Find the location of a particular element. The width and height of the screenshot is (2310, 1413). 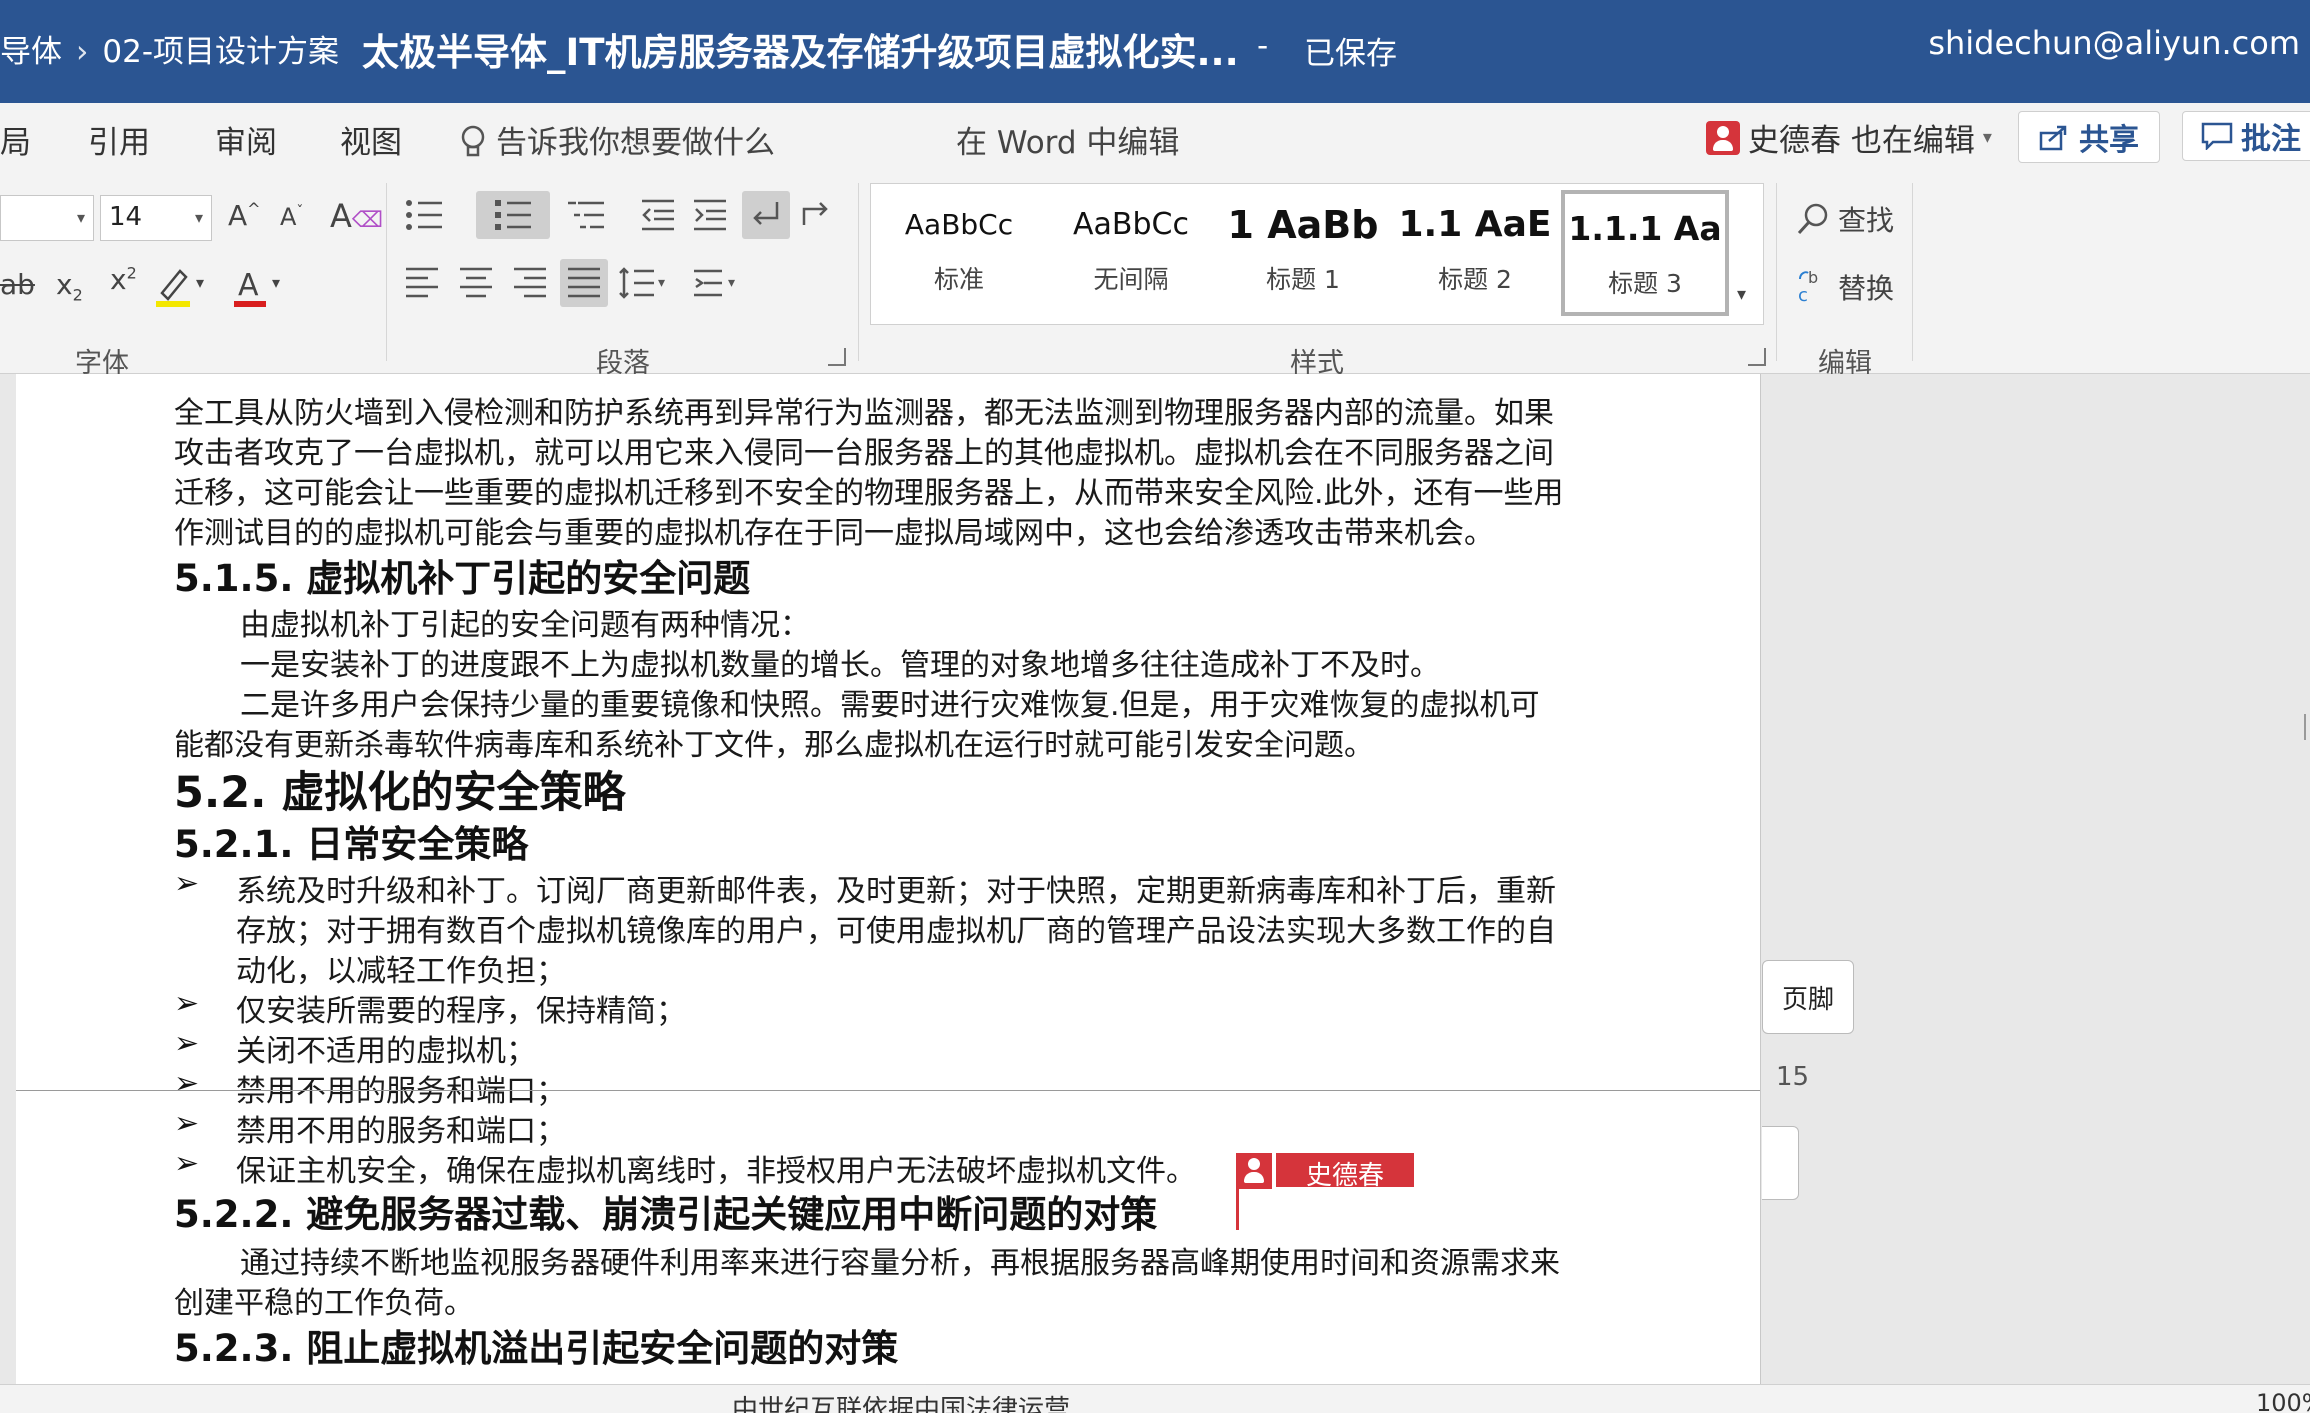

rtl-direction-icon is located at coordinates (815, 217).